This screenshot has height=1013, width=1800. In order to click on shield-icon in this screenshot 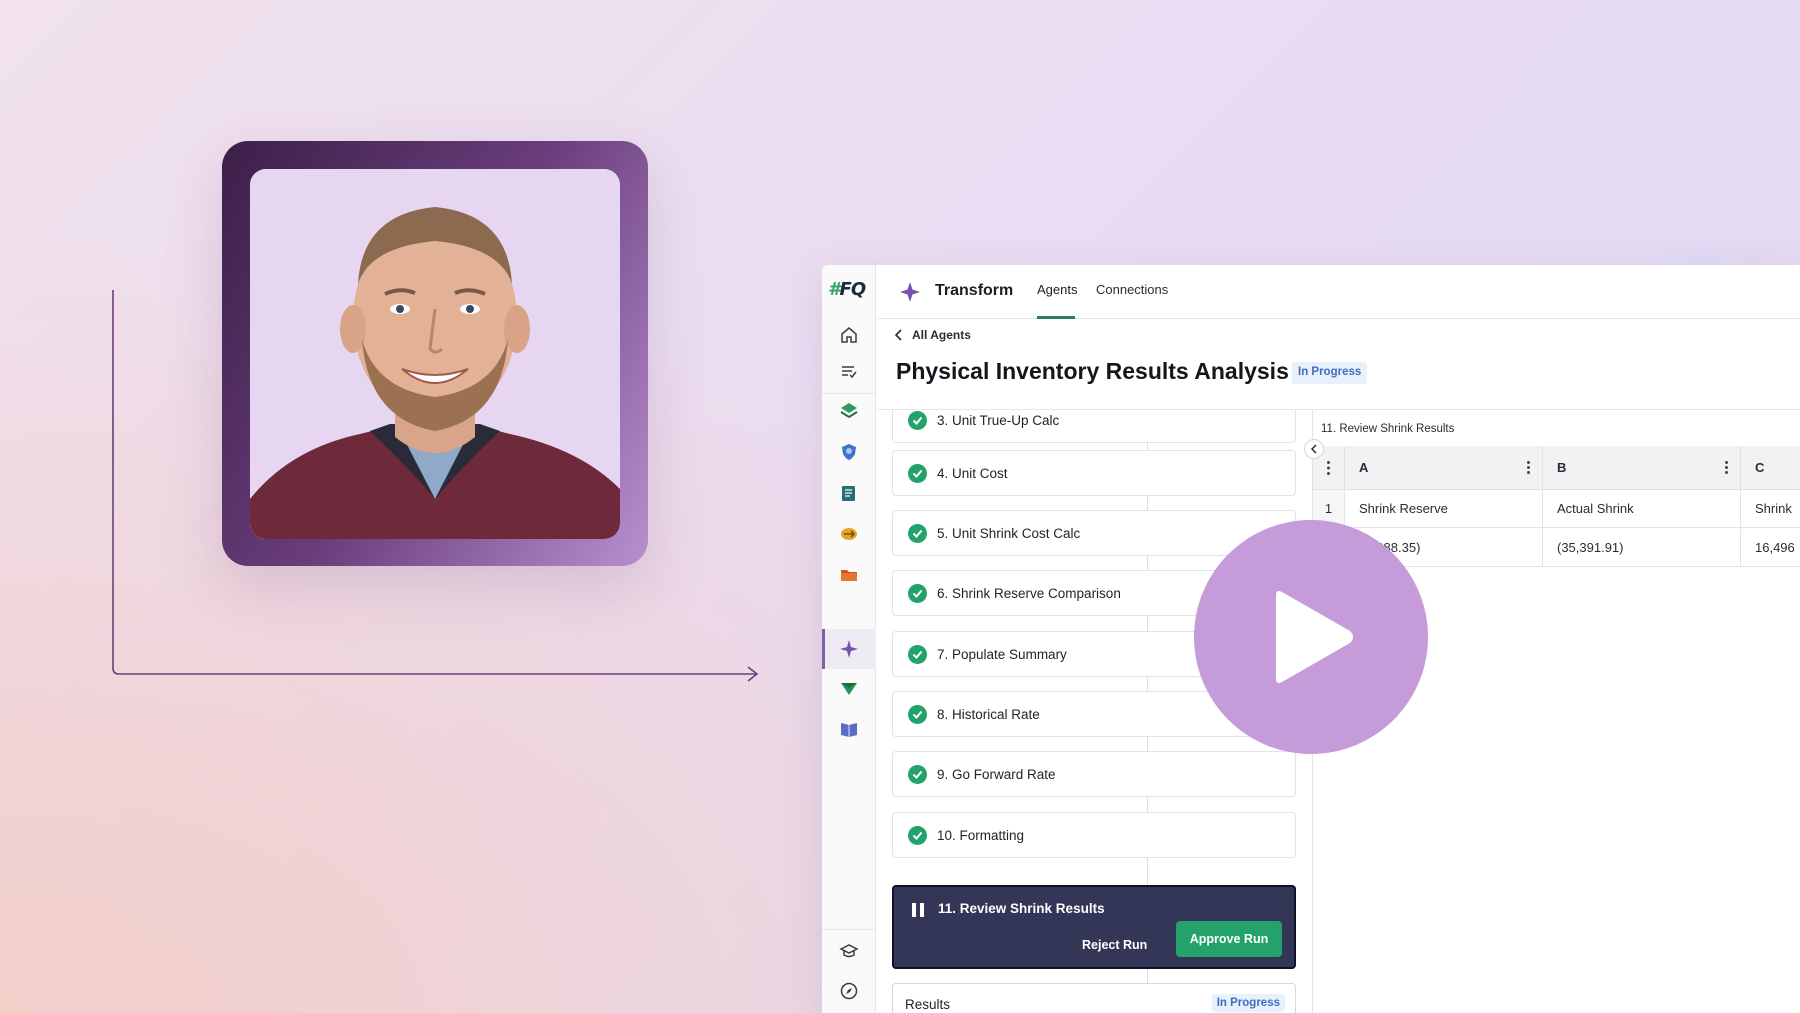, I will do `click(849, 452)`.